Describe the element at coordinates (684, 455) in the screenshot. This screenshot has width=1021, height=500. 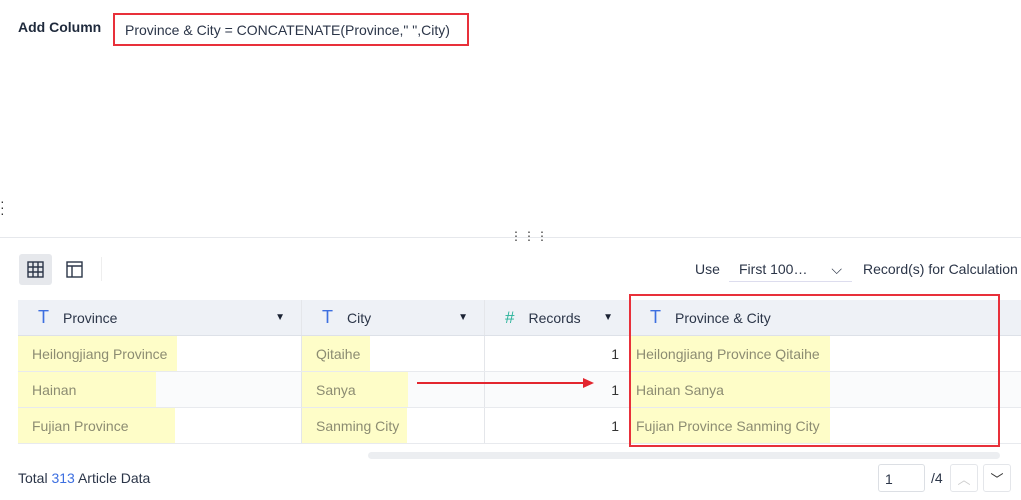
I see `horizontal-scrollbar` at that location.